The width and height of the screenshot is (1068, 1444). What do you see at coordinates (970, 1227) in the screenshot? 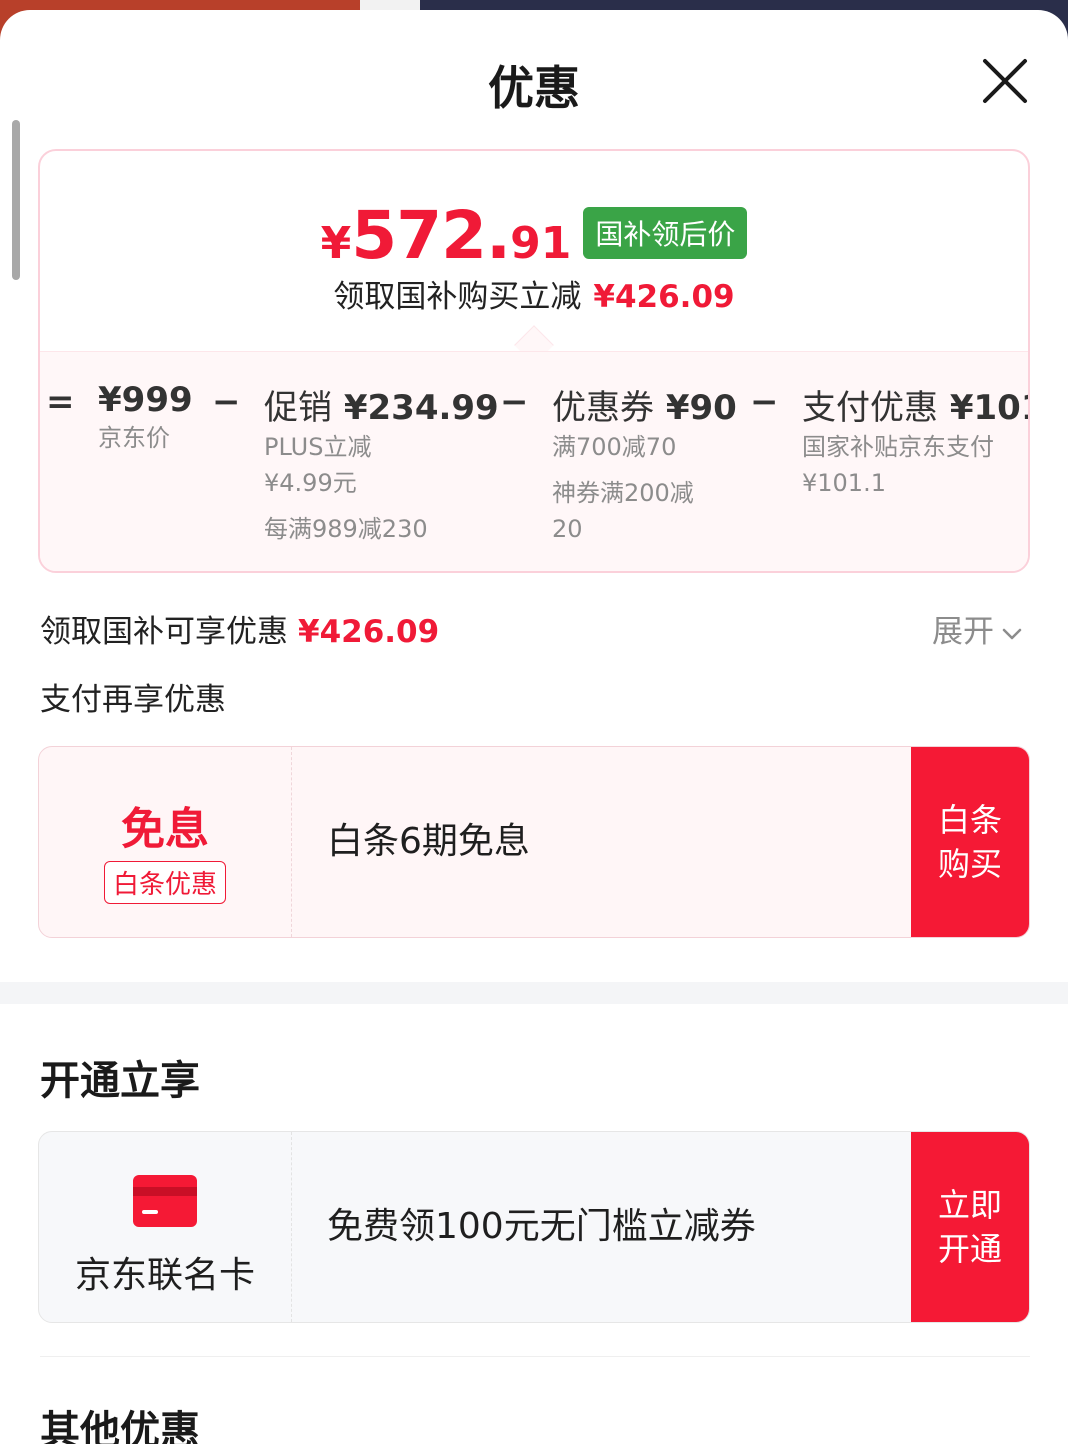
I see `open-now-button: 立即 开通` at bounding box center [970, 1227].